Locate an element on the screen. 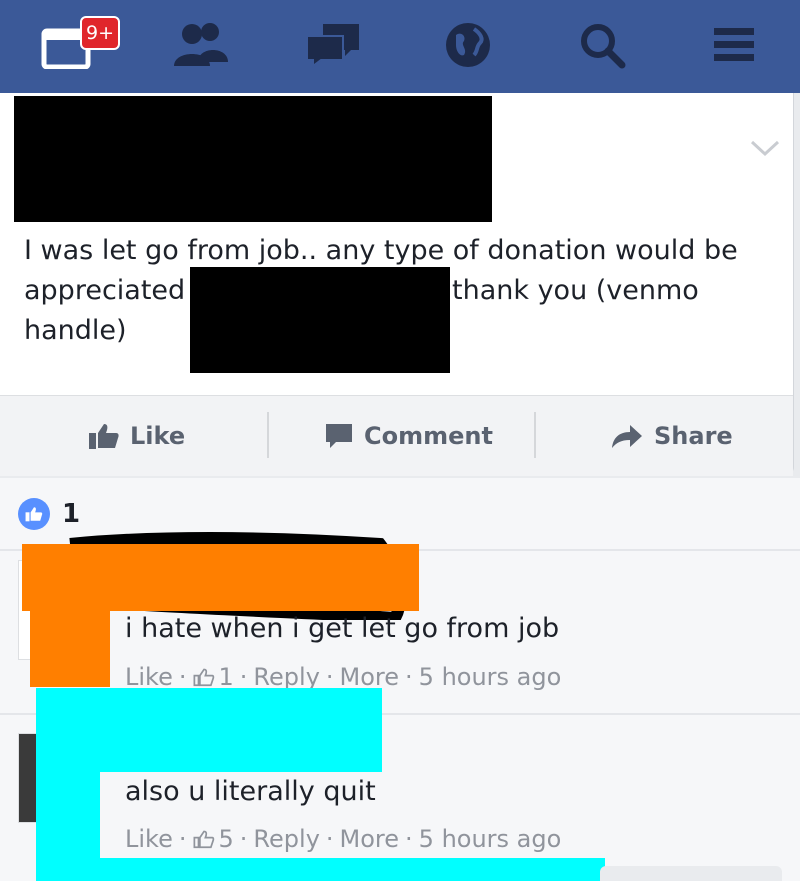 This screenshot has width=800, height=881. share-arrow-icon is located at coordinates (627, 436).